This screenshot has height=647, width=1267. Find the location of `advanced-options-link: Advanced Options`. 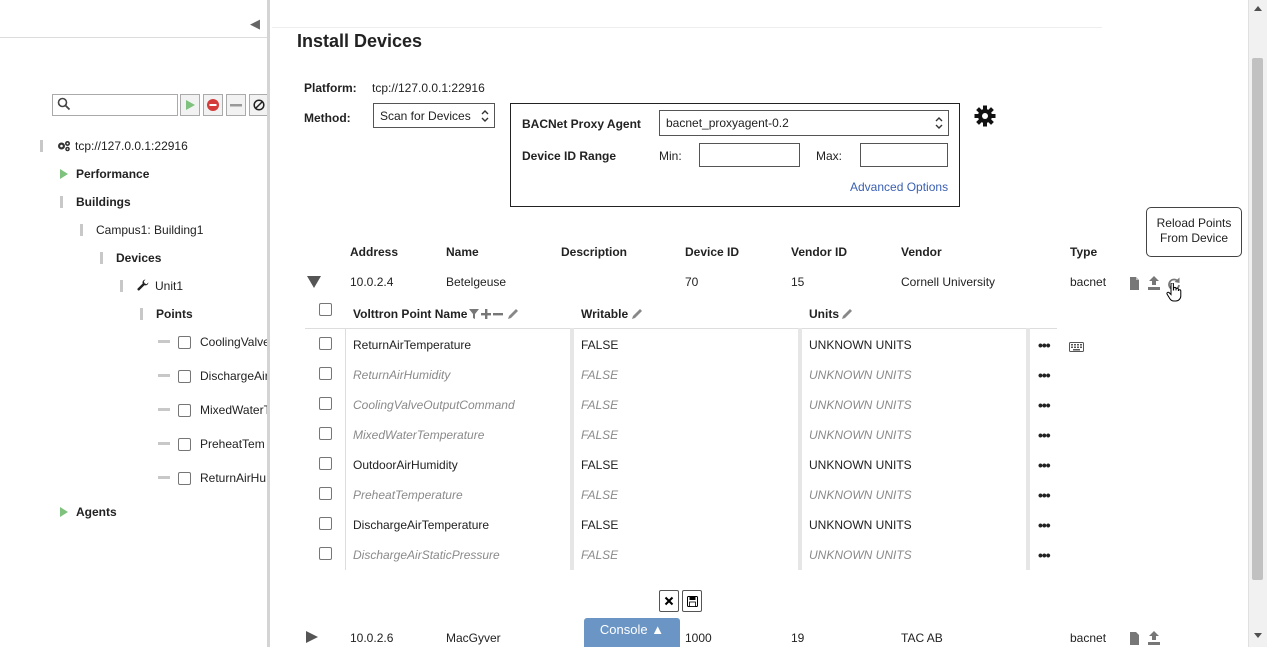

advanced-options-link: Advanced Options is located at coordinates (899, 187).